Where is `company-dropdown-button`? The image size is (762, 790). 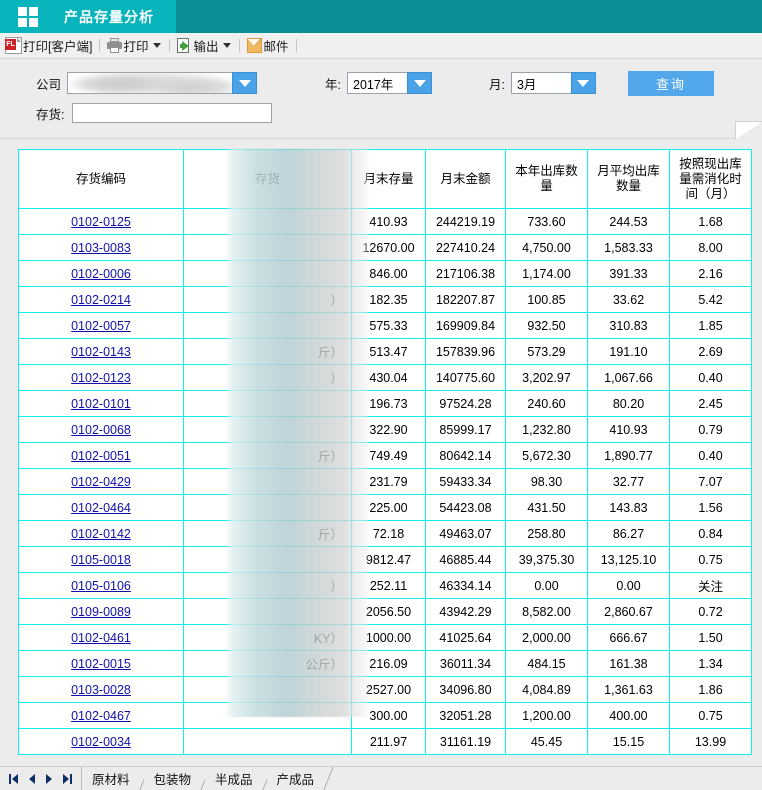
company-dropdown-button is located at coordinates (245, 83).